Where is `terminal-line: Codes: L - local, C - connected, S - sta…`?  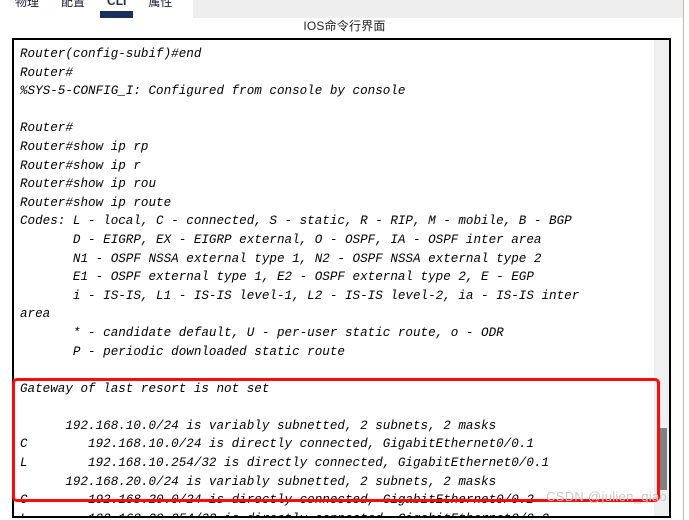
terminal-line: Codes: L - local, C - connected, S - sta… is located at coordinates (296, 221).